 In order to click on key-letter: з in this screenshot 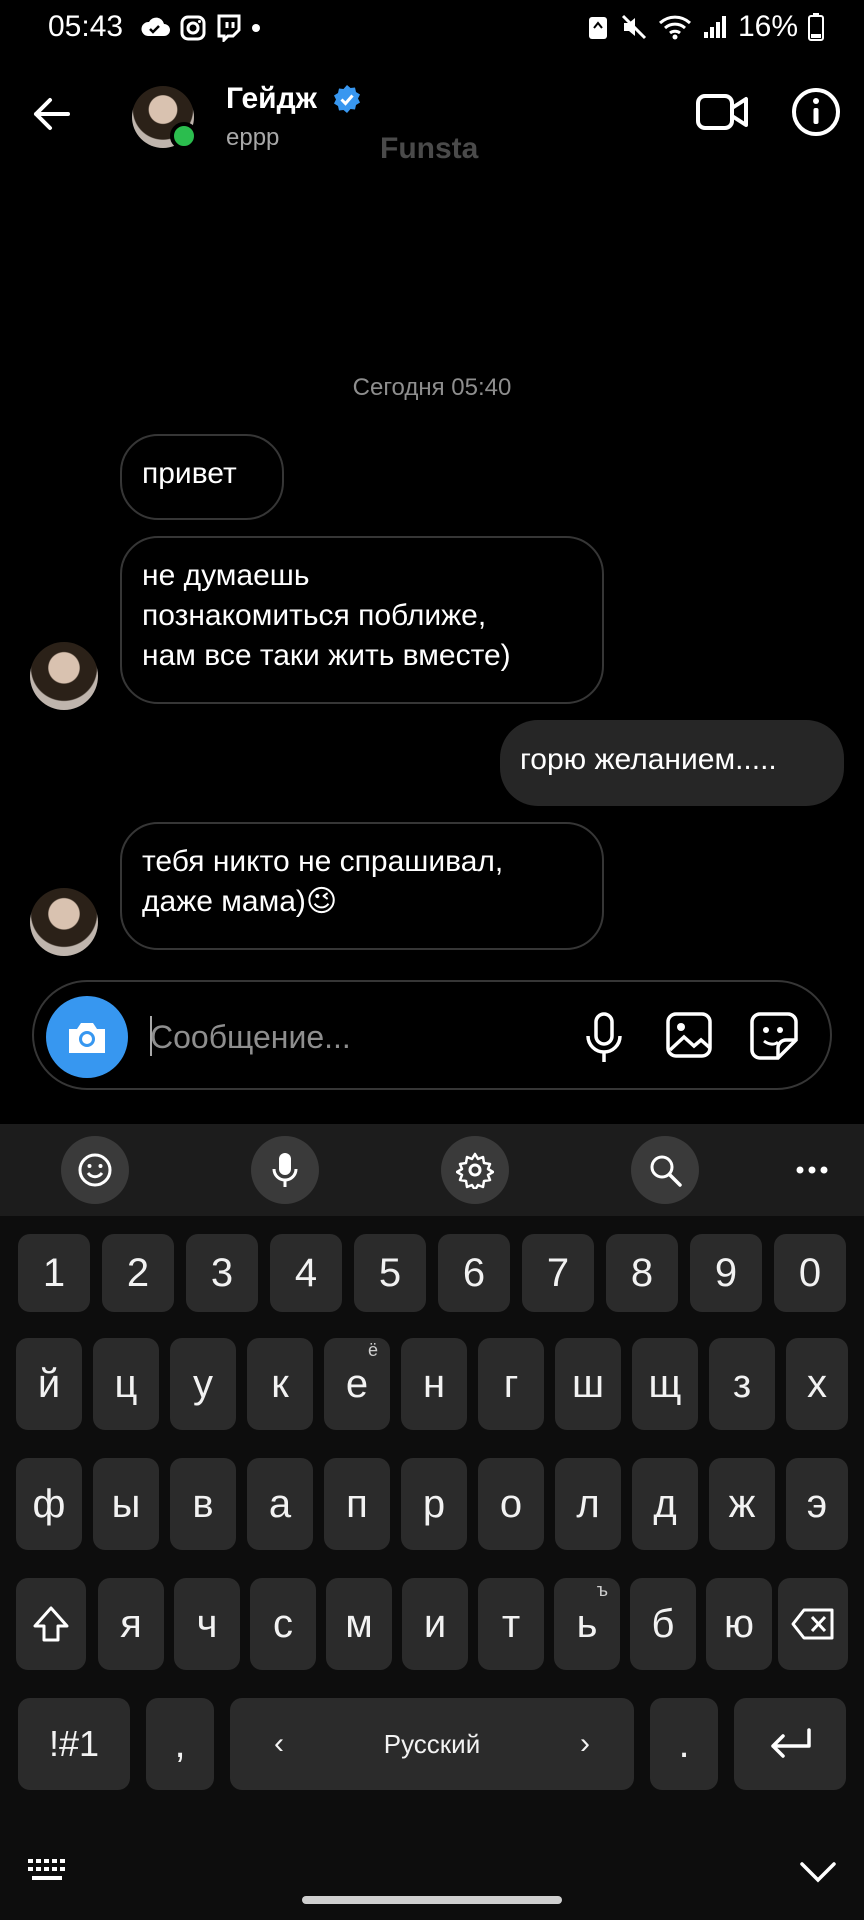, I will do `click(742, 1384)`.